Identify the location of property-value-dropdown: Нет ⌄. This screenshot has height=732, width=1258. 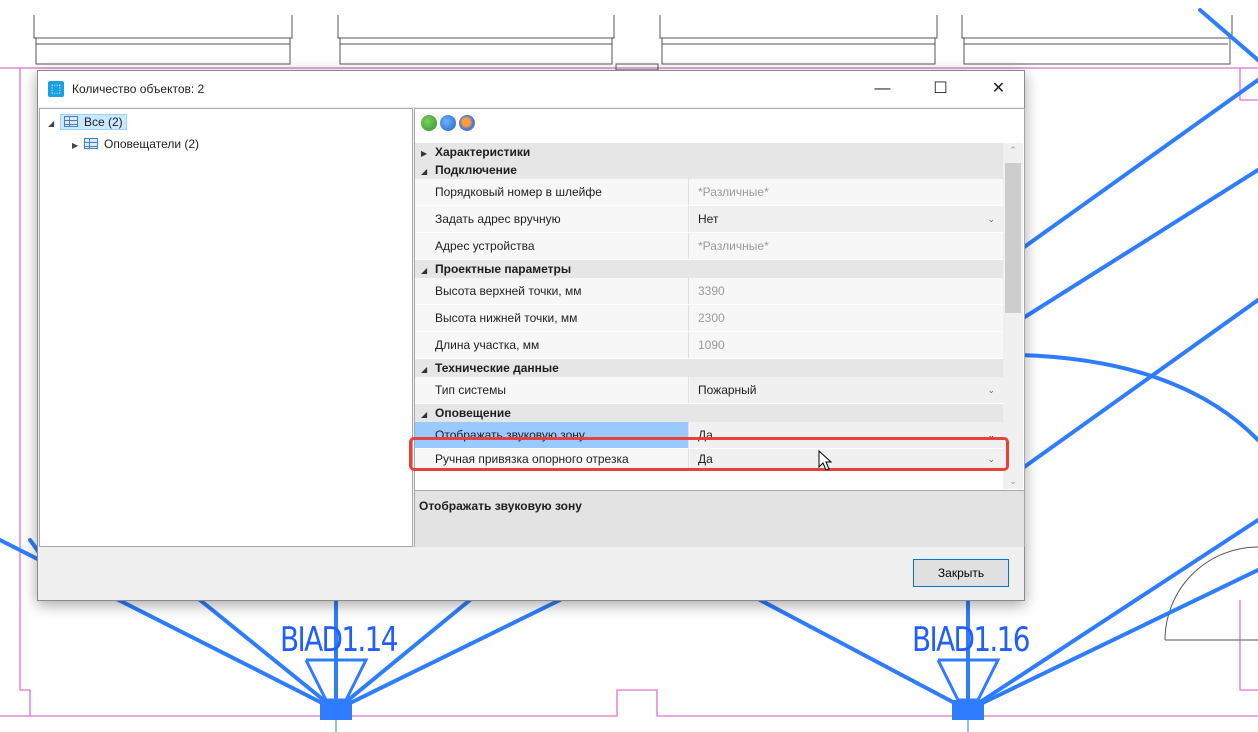
(846, 219).